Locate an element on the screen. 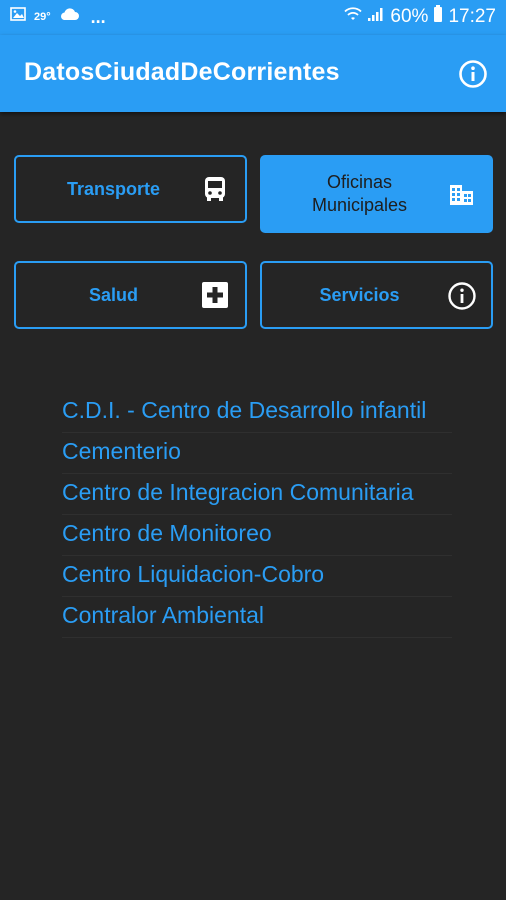  temperature: 29° is located at coordinates (42, 16).